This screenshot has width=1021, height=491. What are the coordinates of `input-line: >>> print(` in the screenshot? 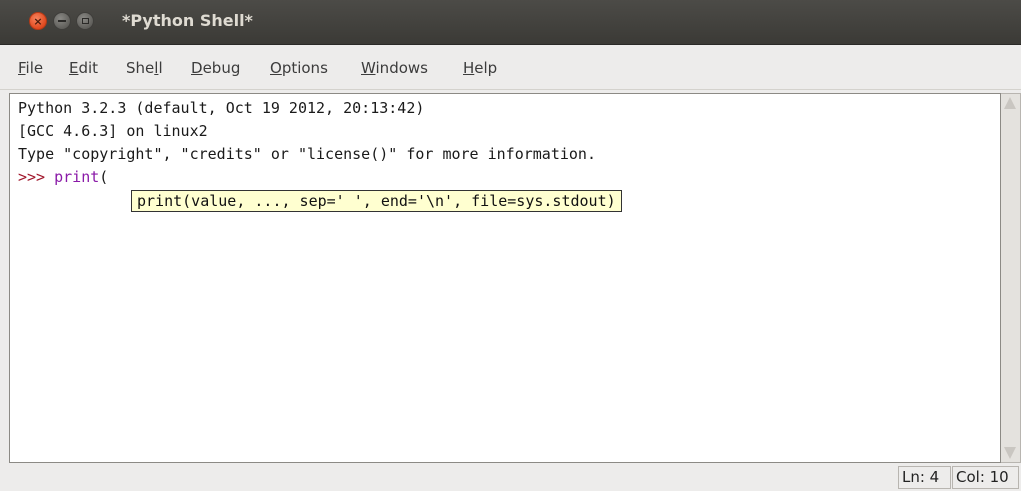 It's located at (63, 177).